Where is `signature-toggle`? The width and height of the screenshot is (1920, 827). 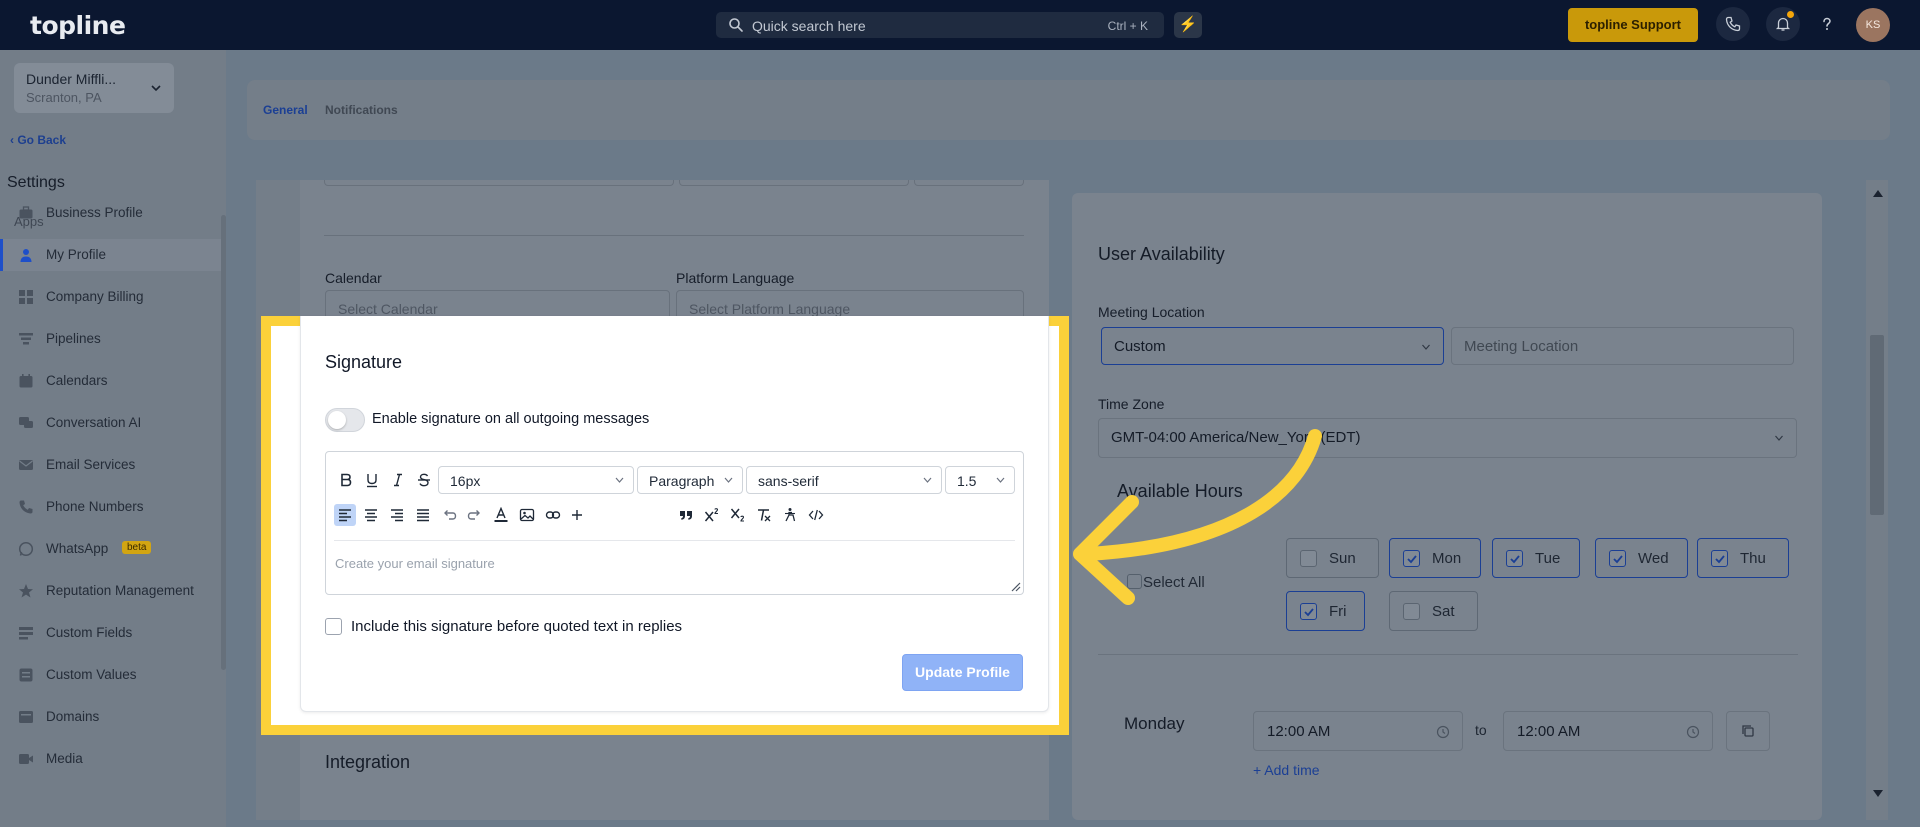 signature-toggle is located at coordinates (345, 420).